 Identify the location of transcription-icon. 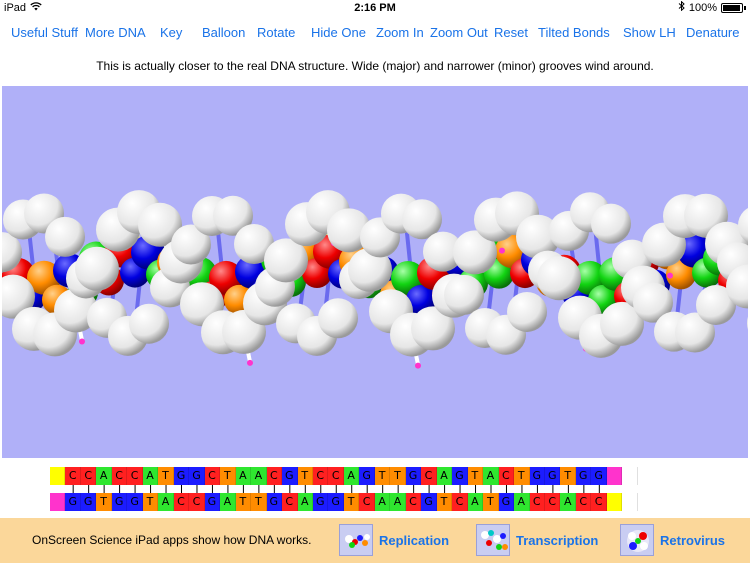
(493, 540).